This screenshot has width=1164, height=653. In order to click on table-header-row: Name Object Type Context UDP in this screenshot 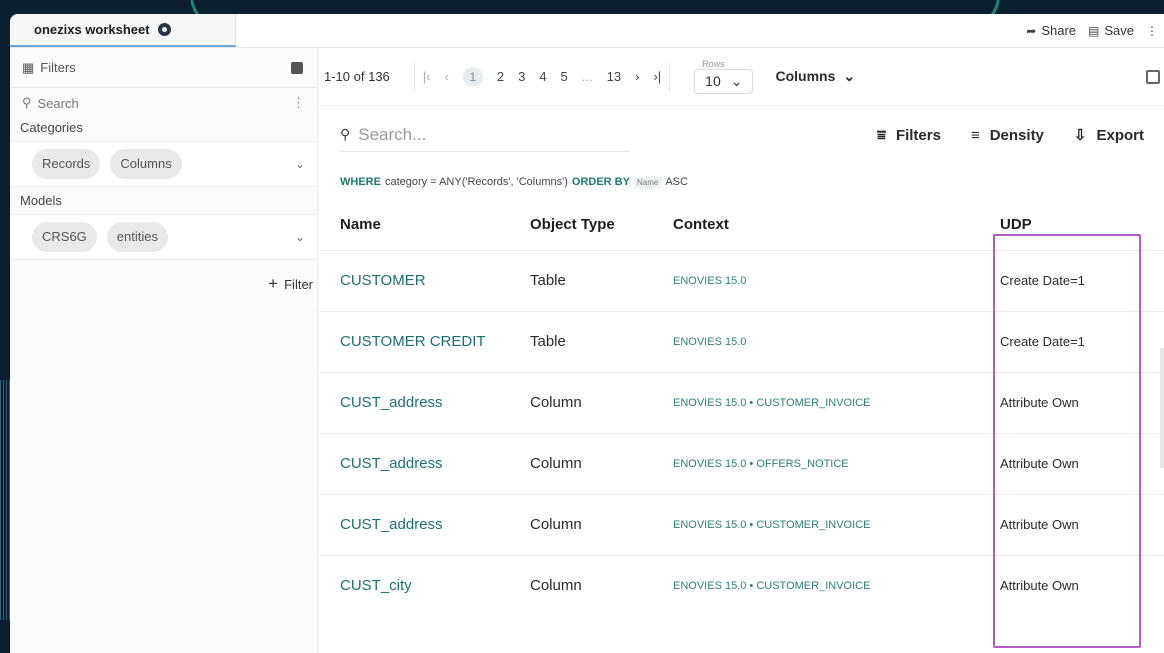, I will do `click(741, 225)`.